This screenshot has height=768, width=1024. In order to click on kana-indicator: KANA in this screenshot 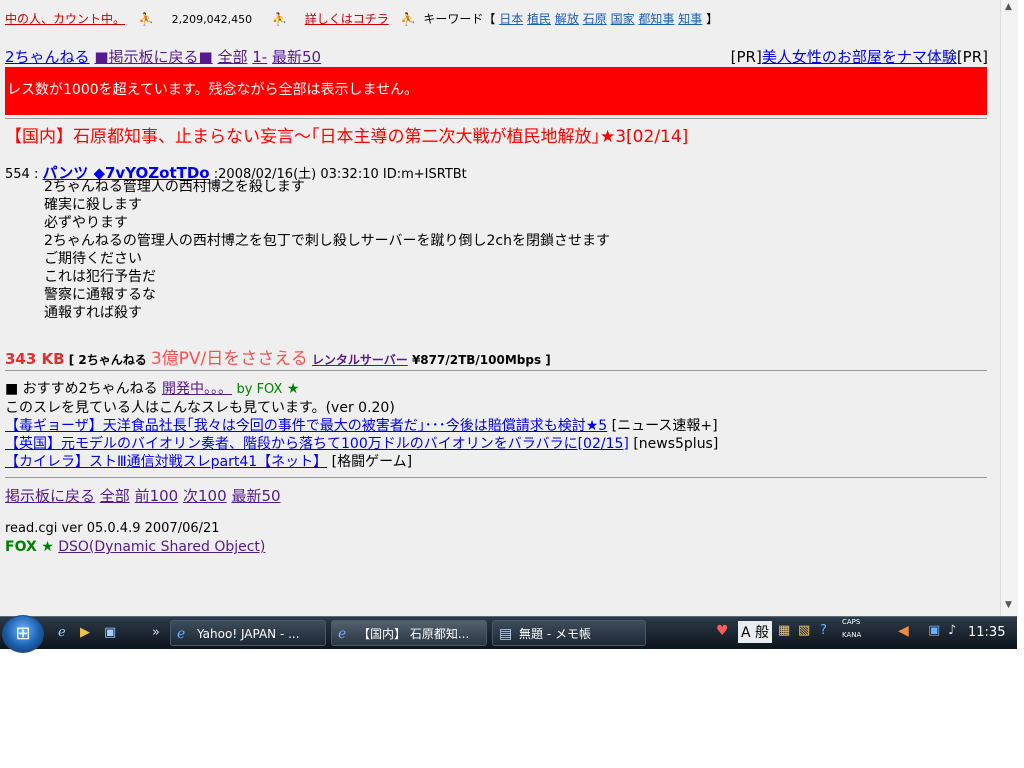, I will do `click(852, 635)`.